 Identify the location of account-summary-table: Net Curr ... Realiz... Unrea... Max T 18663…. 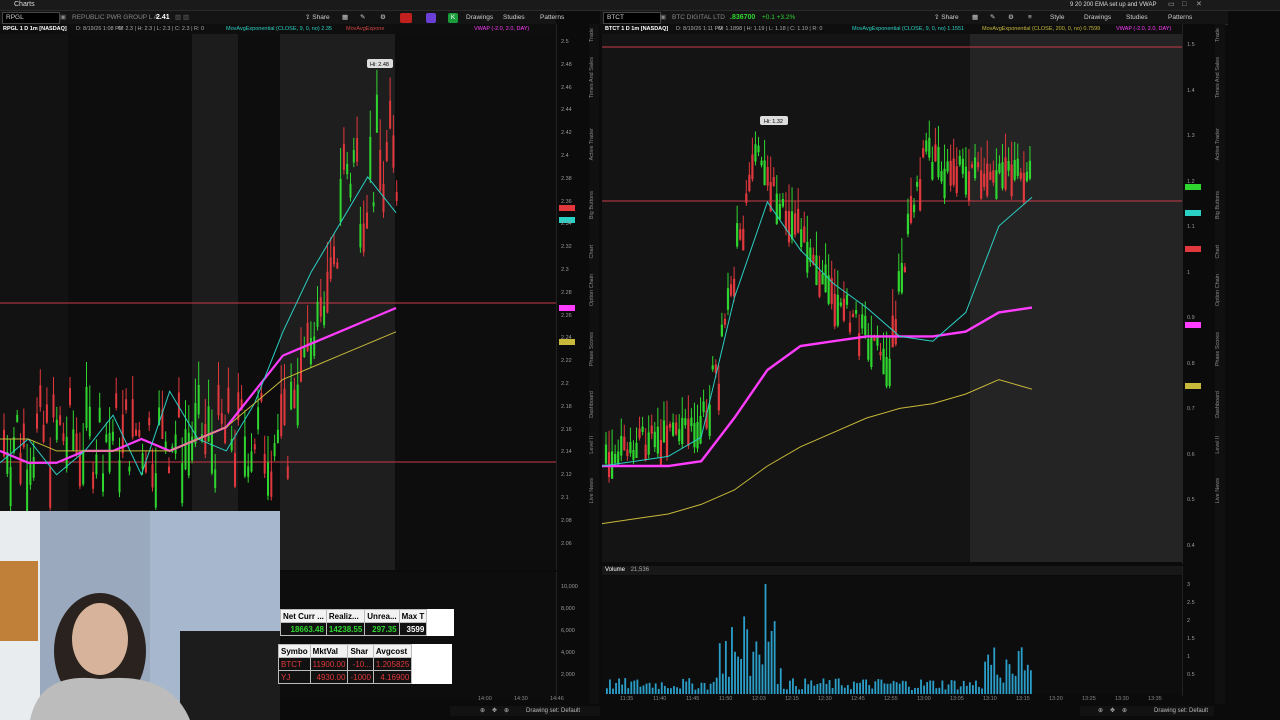
(367, 622).